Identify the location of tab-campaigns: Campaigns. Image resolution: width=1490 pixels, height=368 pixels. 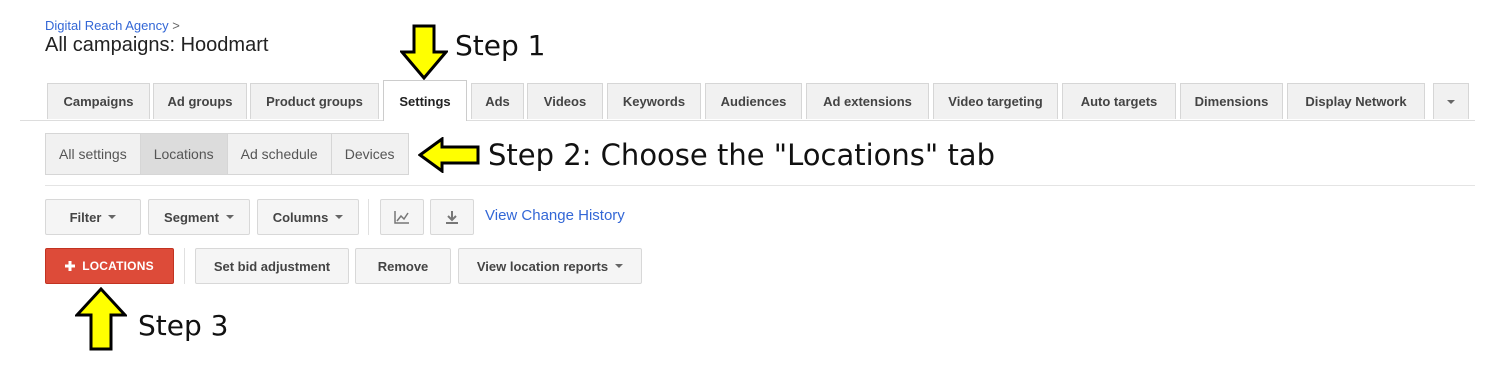
(98, 101).